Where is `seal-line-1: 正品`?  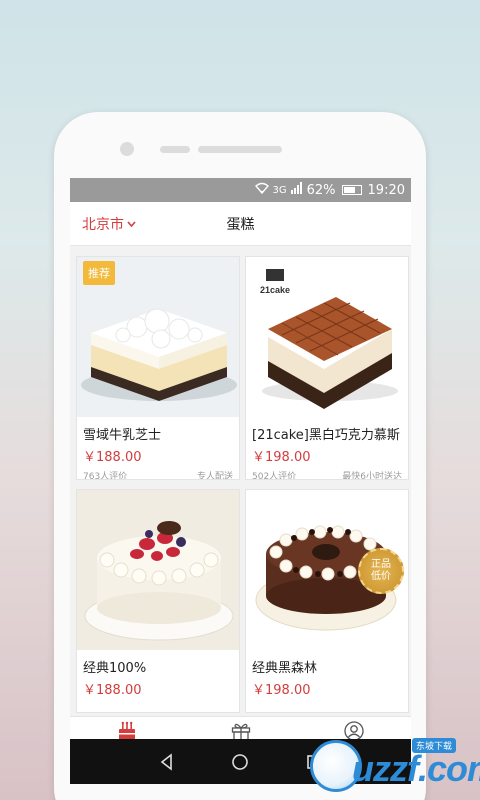 seal-line-1: 正品 is located at coordinates (381, 564).